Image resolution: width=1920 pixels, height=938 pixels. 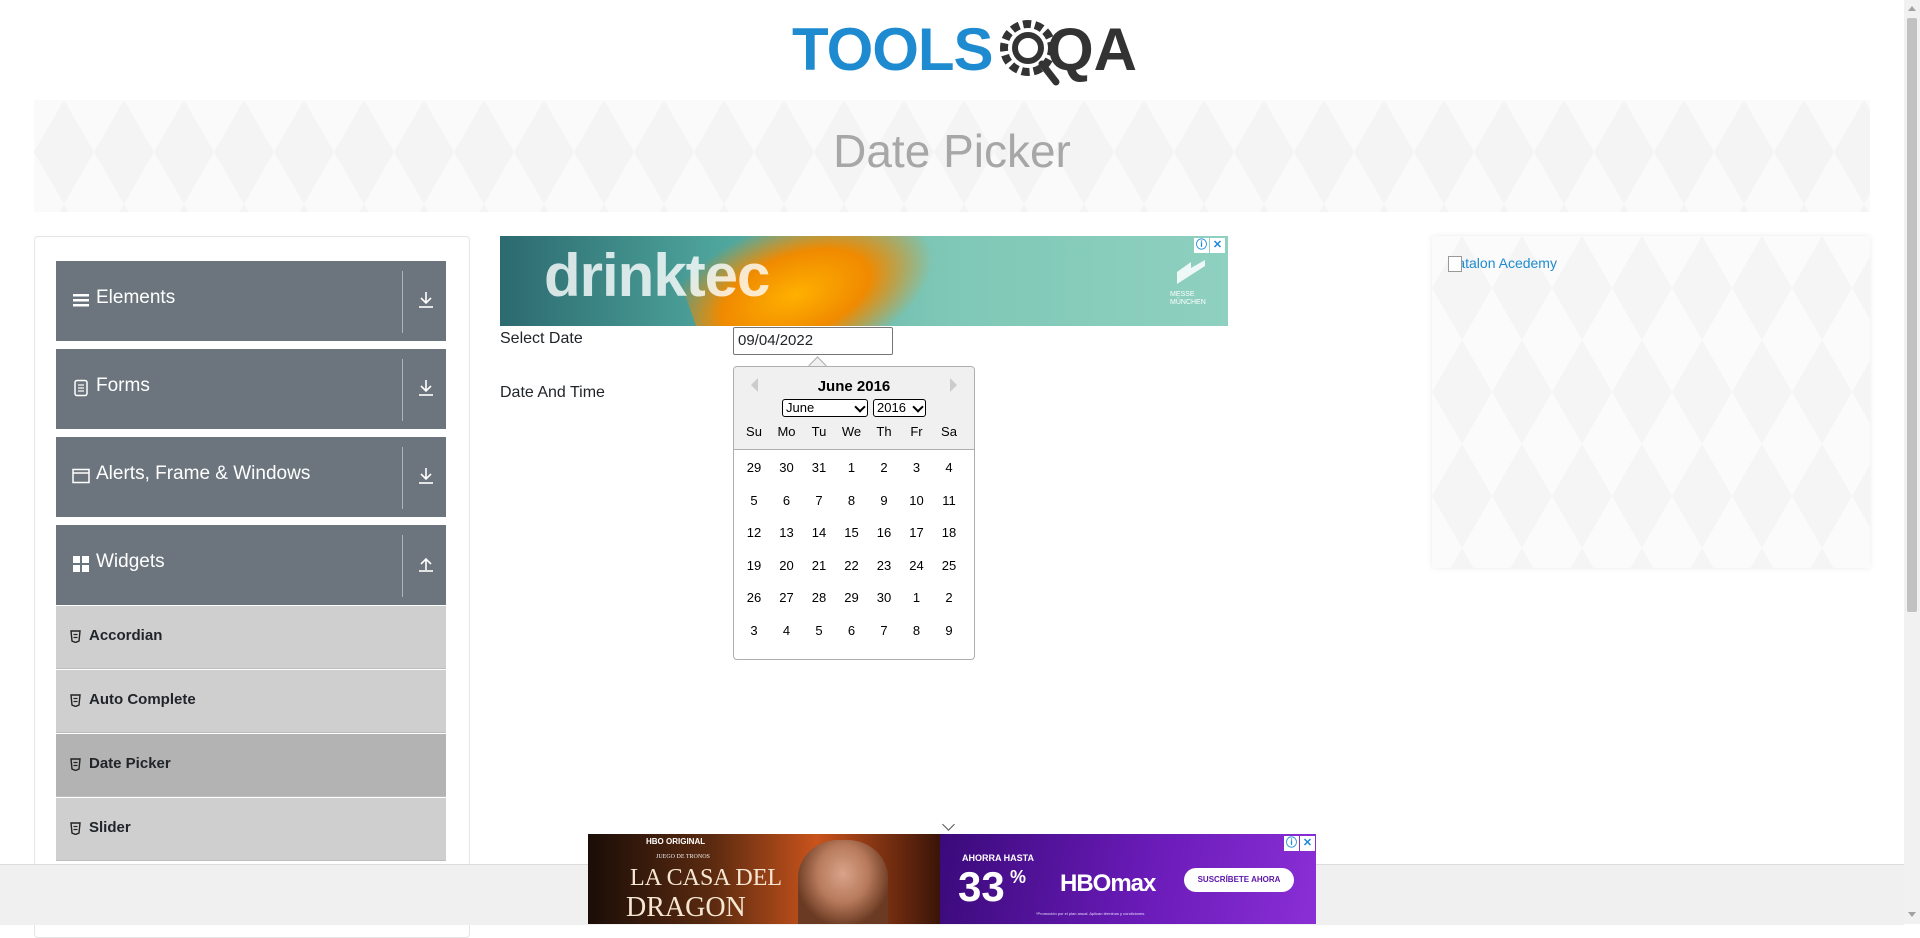 What do you see at coordinates (1651, 402) in the screenshot?
I see `ad-katalon-academy: Katalon Acedemy` at bounding box center [1651, 402].